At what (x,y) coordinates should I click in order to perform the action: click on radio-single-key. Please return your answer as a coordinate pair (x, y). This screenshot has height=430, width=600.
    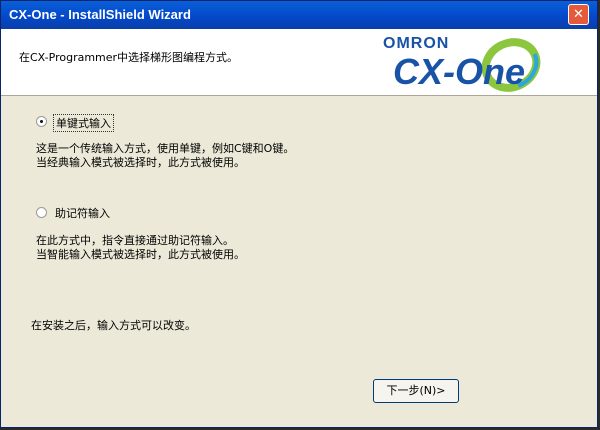
    Looking at the image, I should click on (41, 121).